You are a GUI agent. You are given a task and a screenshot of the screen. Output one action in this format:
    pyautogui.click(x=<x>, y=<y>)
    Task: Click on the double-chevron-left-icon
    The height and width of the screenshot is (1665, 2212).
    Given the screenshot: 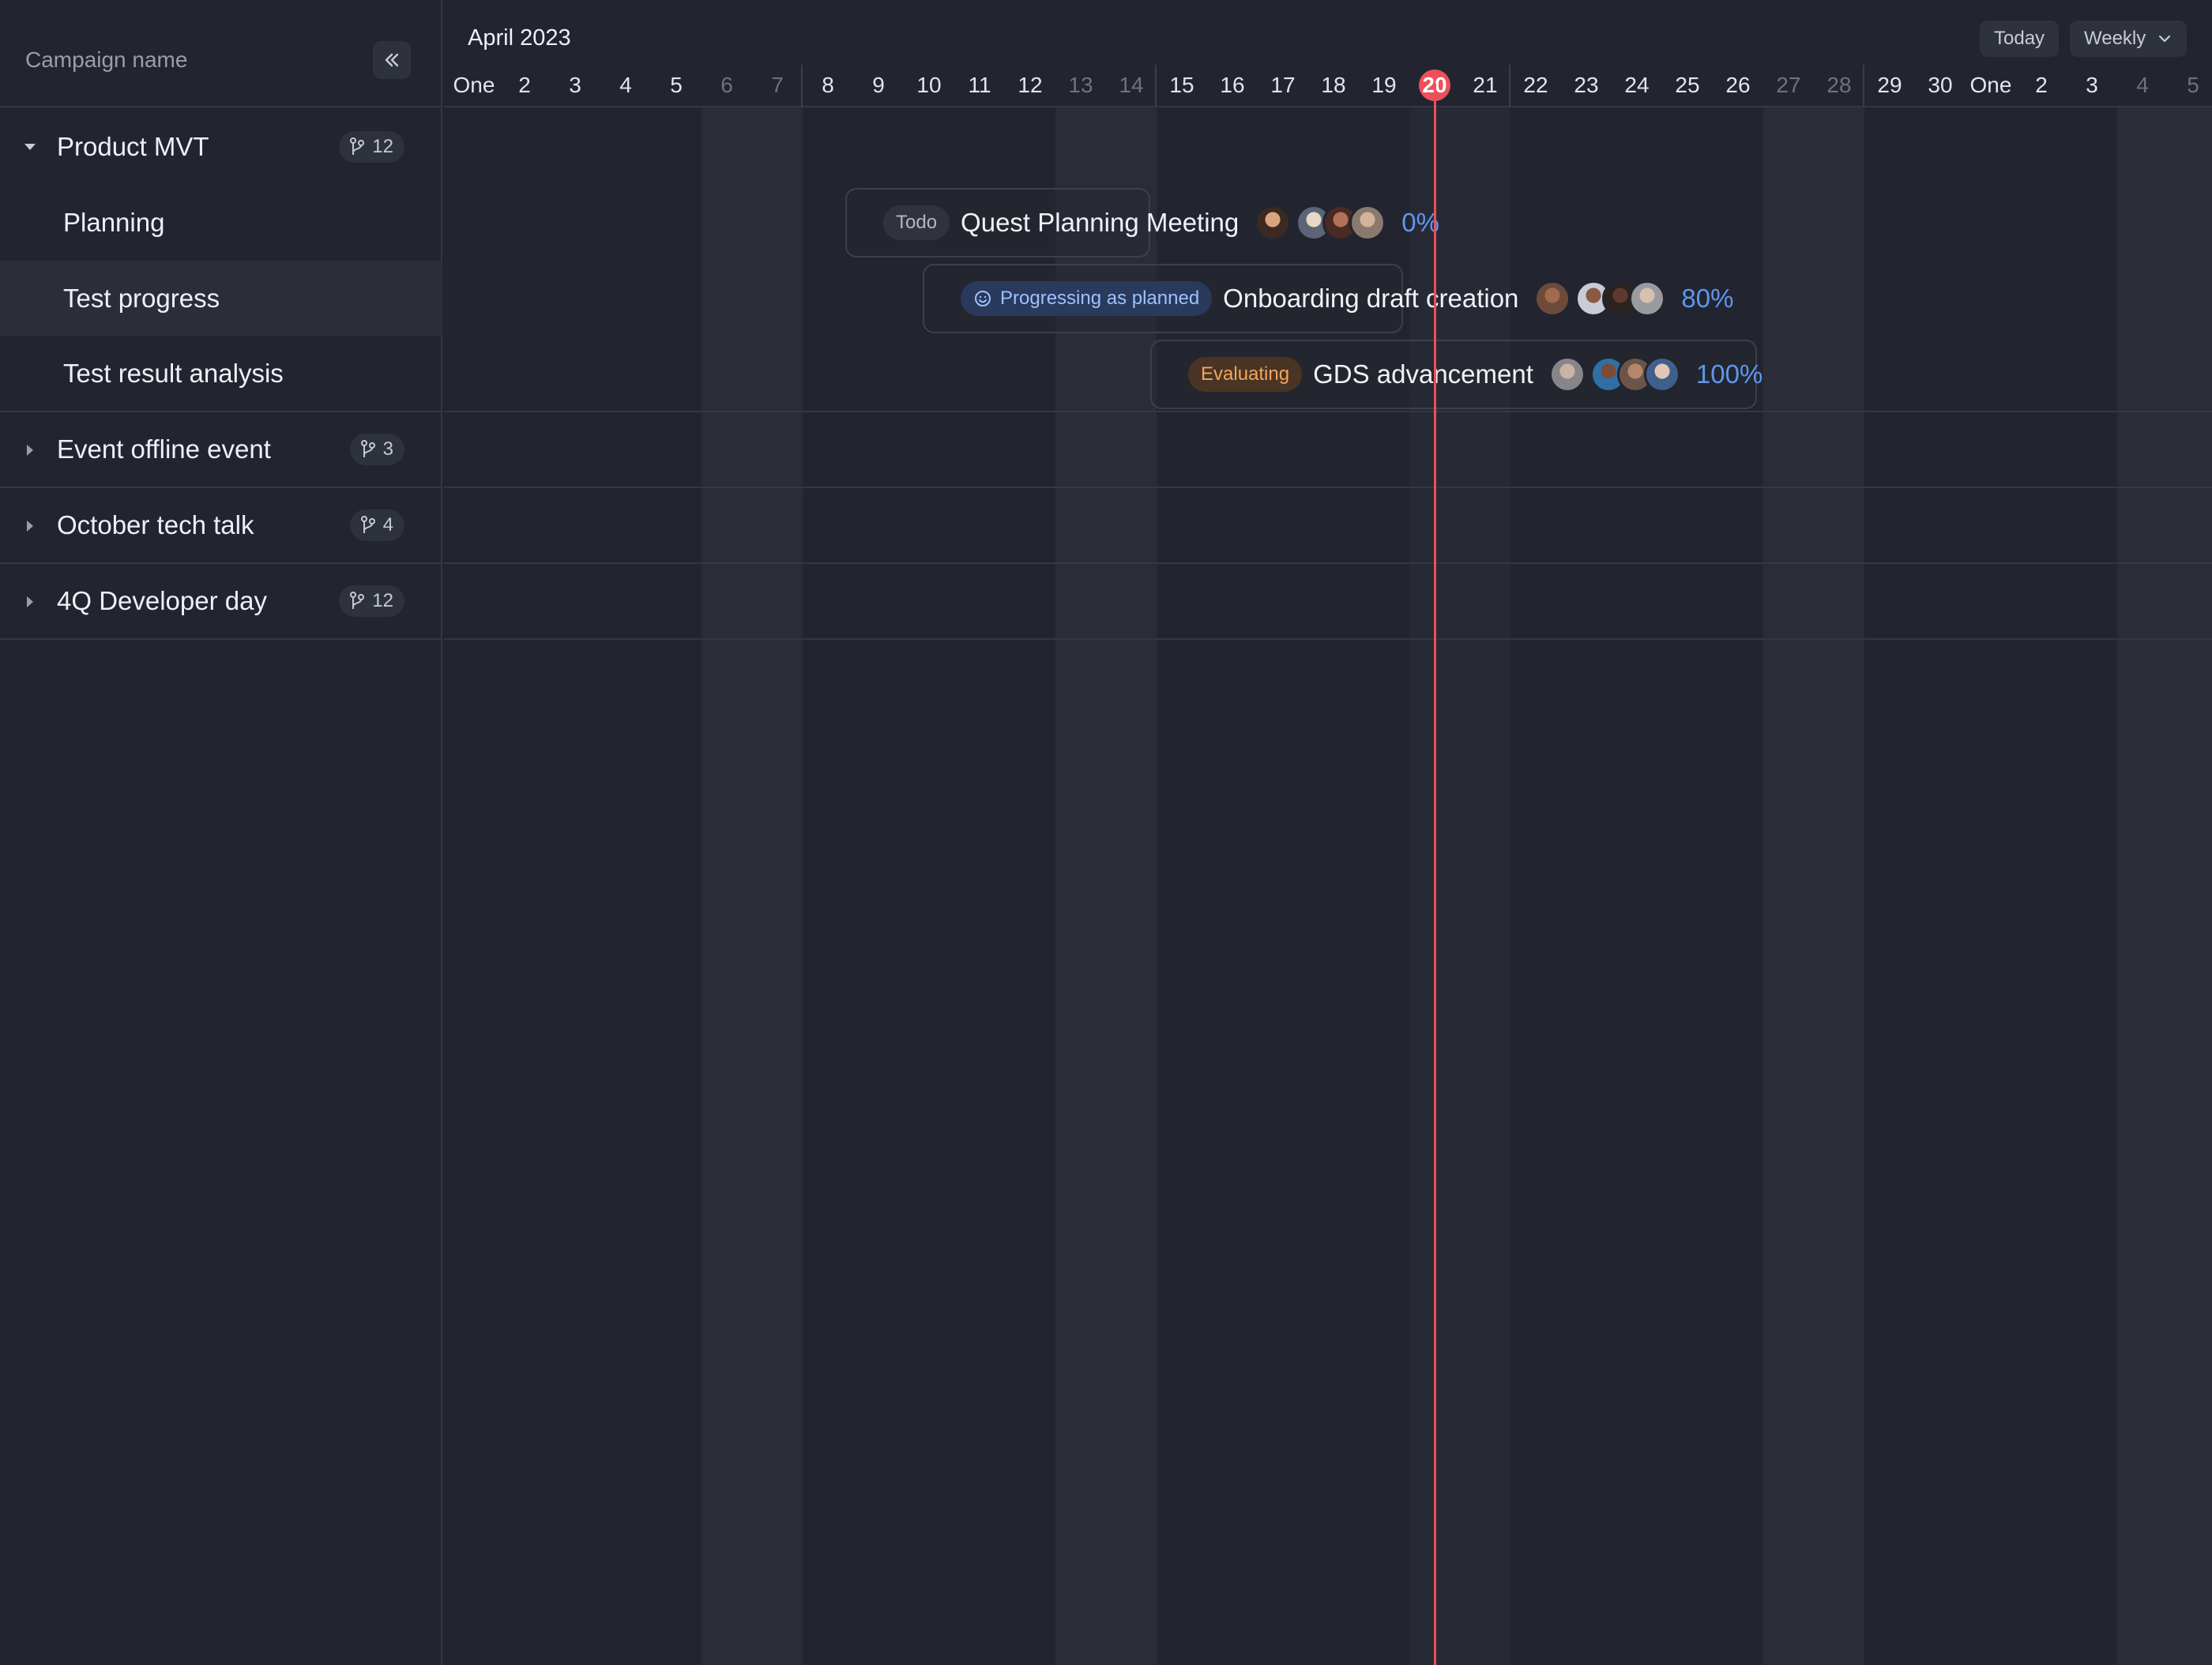 What is the action you would take?
    pyautogui.click(x=392, y=60)
    